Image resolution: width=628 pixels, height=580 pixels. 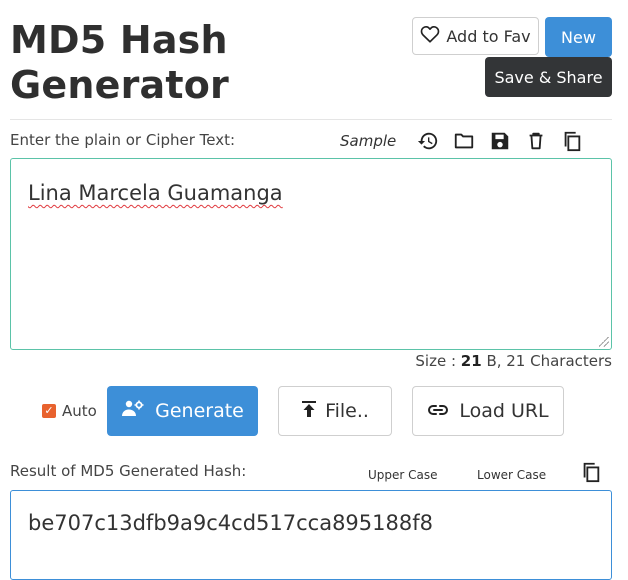 What do you see at coordinates (428, 141) in the screenshot?
I see `history-icon` at bounding box center [428, 141].